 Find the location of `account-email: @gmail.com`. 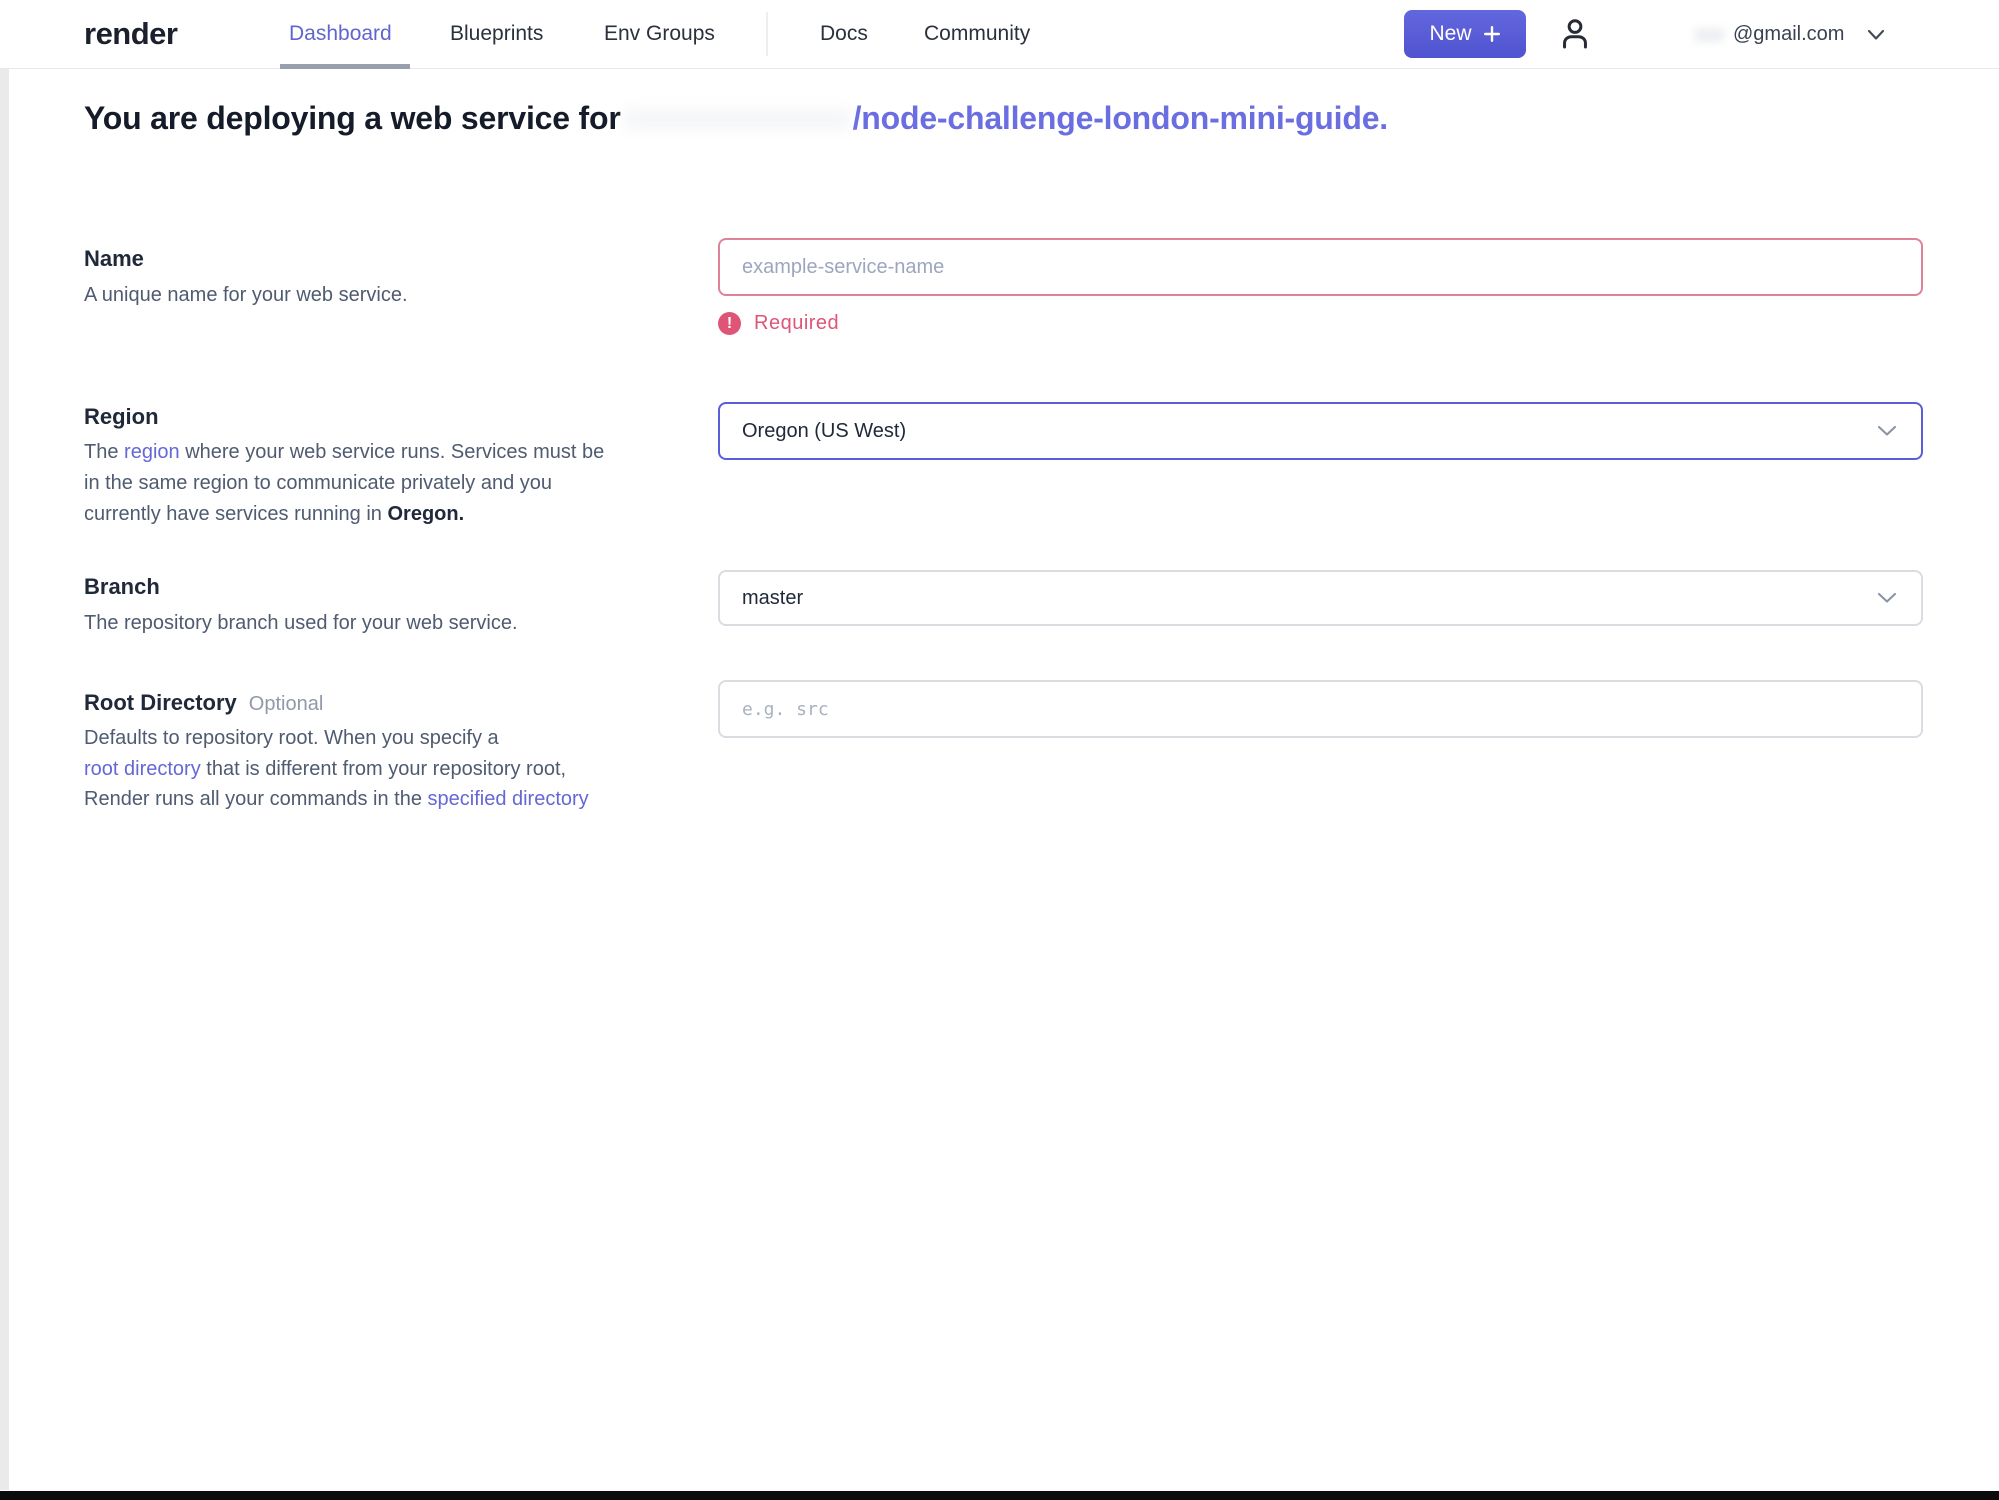

account-email: @gmail.com is located at coordinates (1789, 34).